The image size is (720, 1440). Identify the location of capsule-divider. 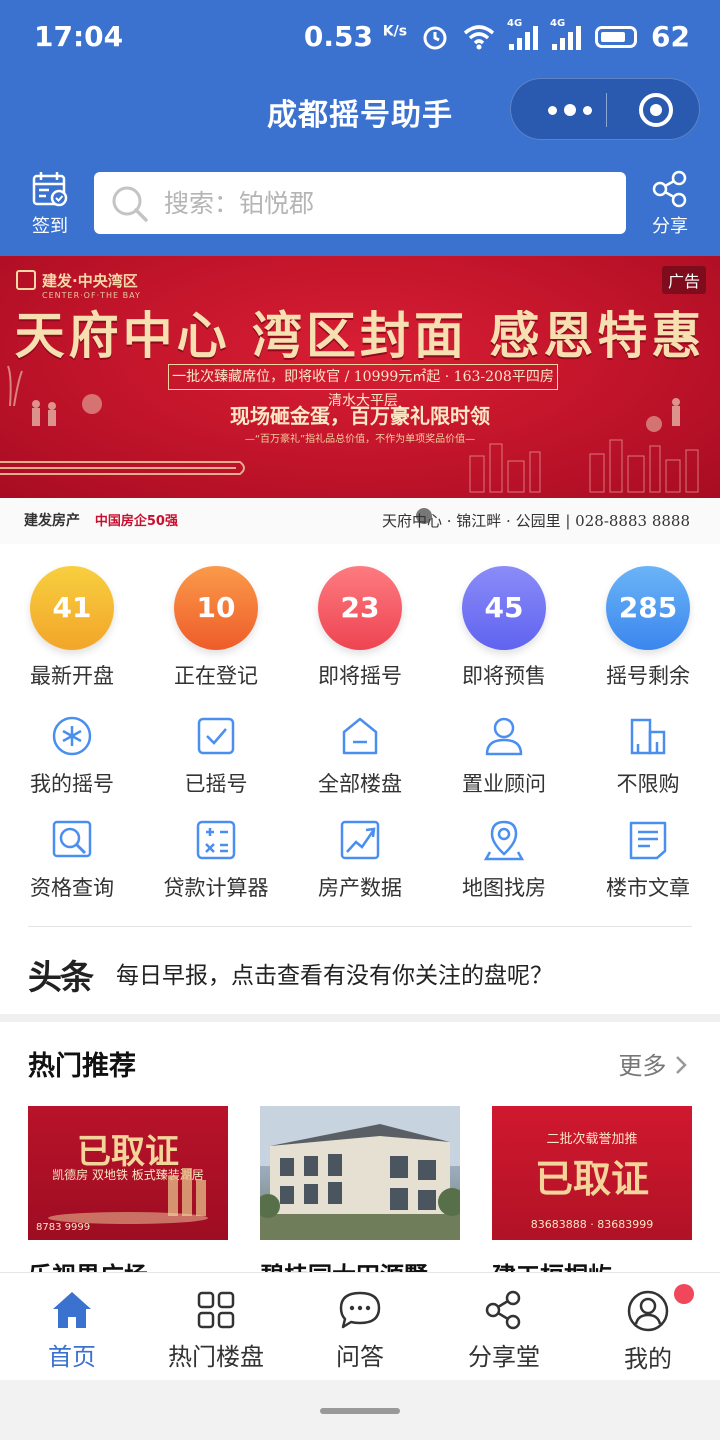
(606, 110).